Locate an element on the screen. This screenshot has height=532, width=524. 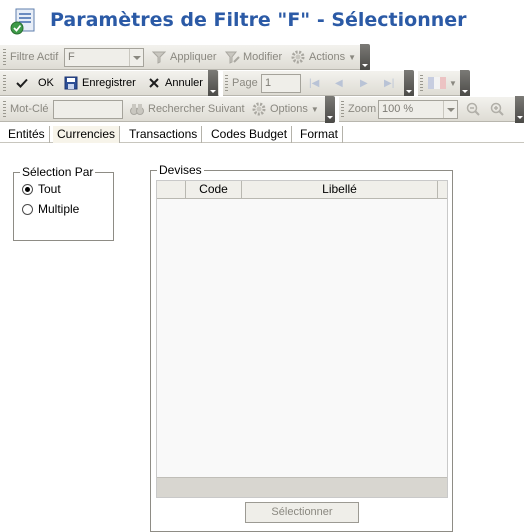
radio-all: Tout is located at coordinates (41, 189).